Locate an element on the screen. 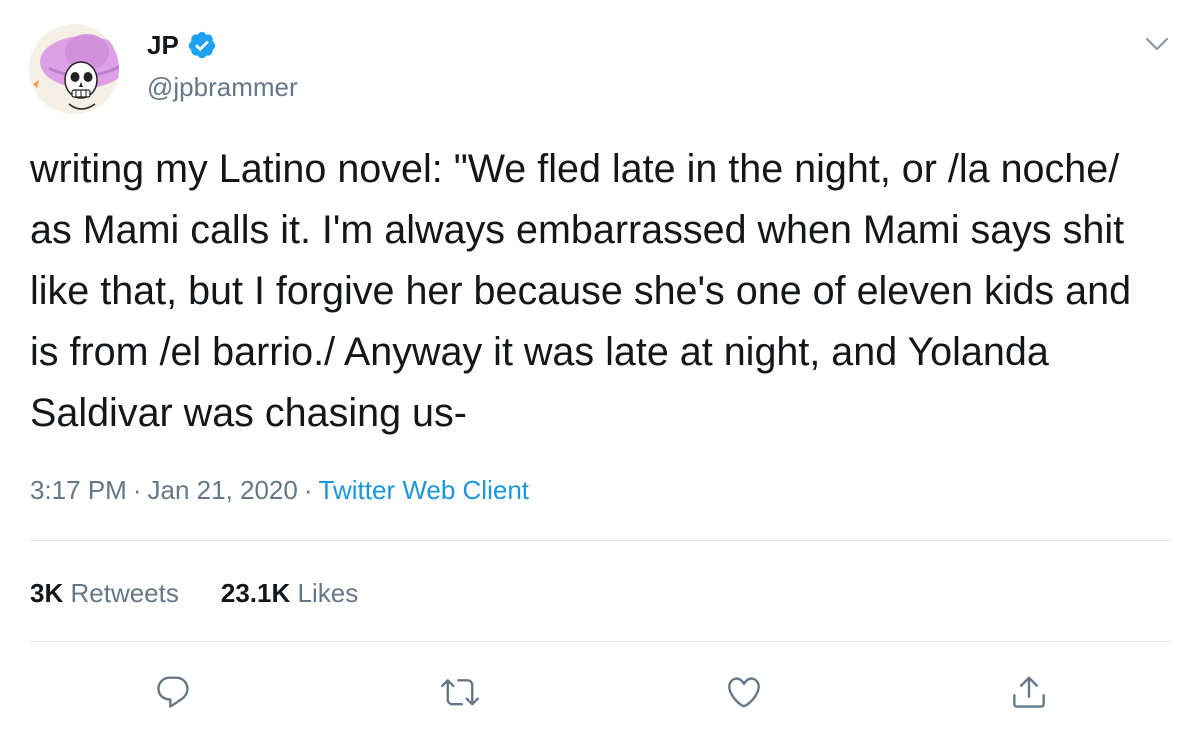  display-name: JP is located at coordinates (163, 45).